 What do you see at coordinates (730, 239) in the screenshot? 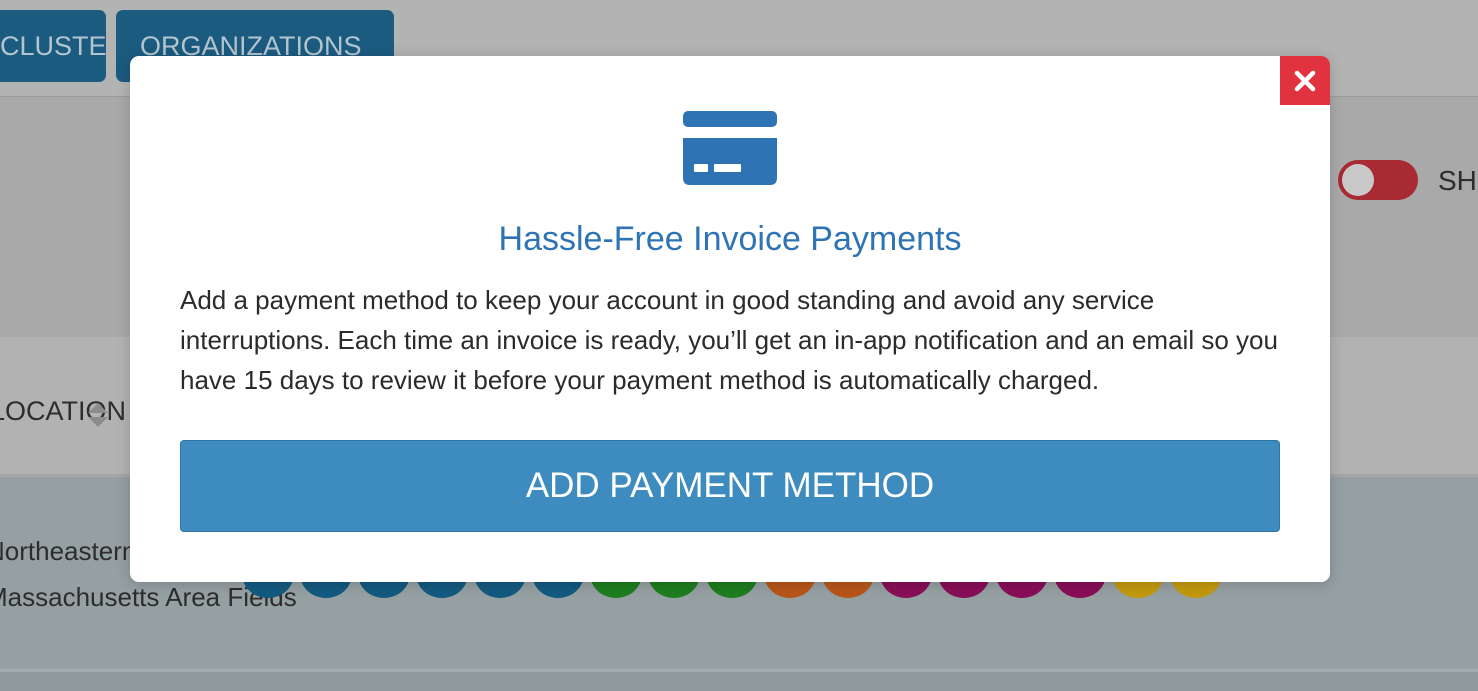
I see `modal-title: Hassle-Free Invoice Payments` at bounding box center [730, 239].